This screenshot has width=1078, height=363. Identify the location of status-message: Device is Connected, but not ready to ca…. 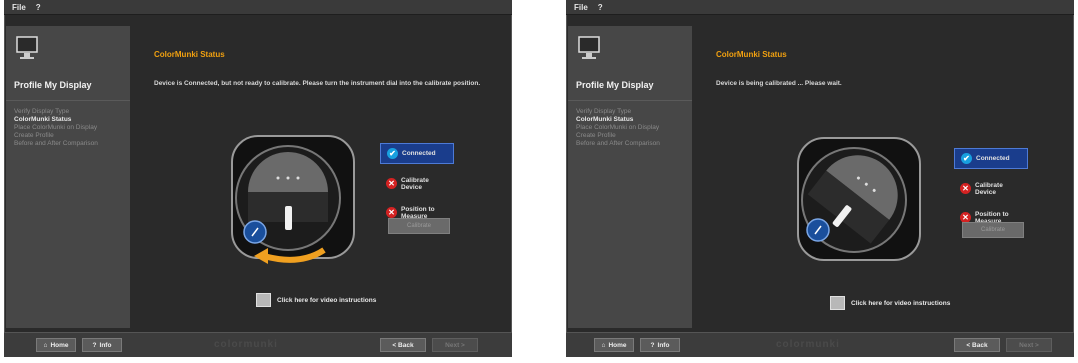
(317, 83).